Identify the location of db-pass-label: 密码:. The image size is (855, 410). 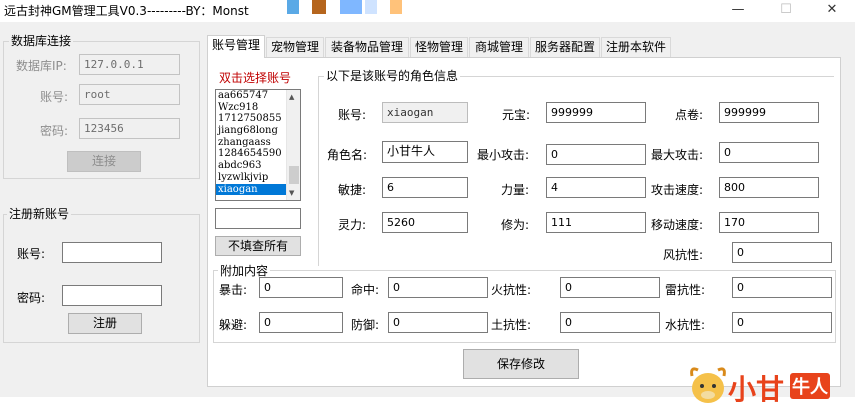
(54, 131).